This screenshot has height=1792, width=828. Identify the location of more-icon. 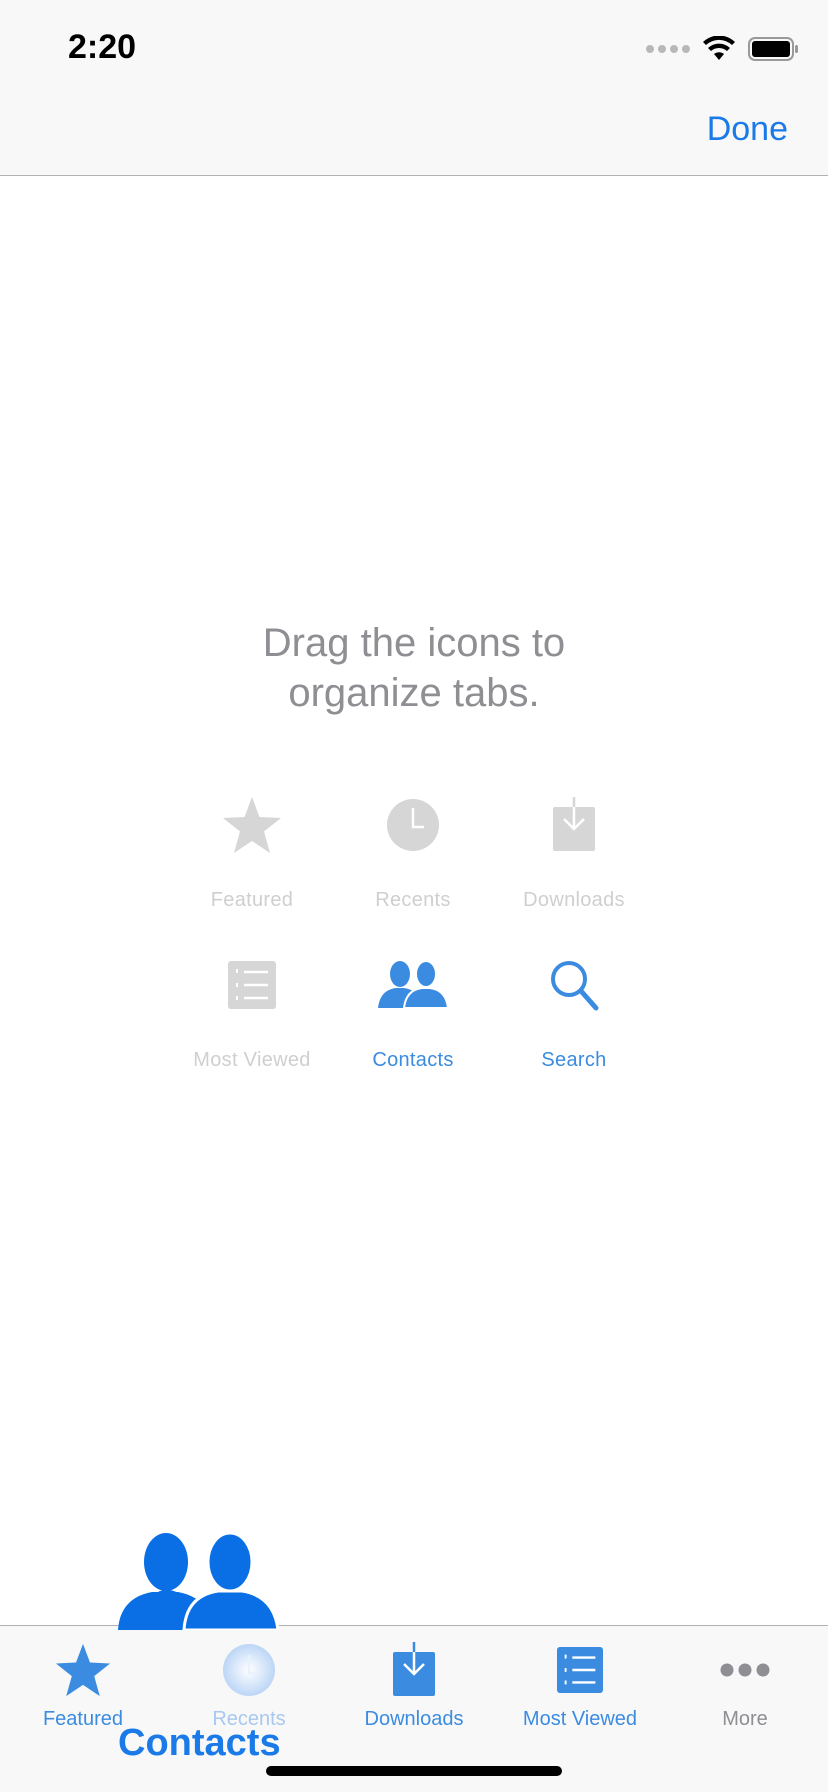
(745, 1670).